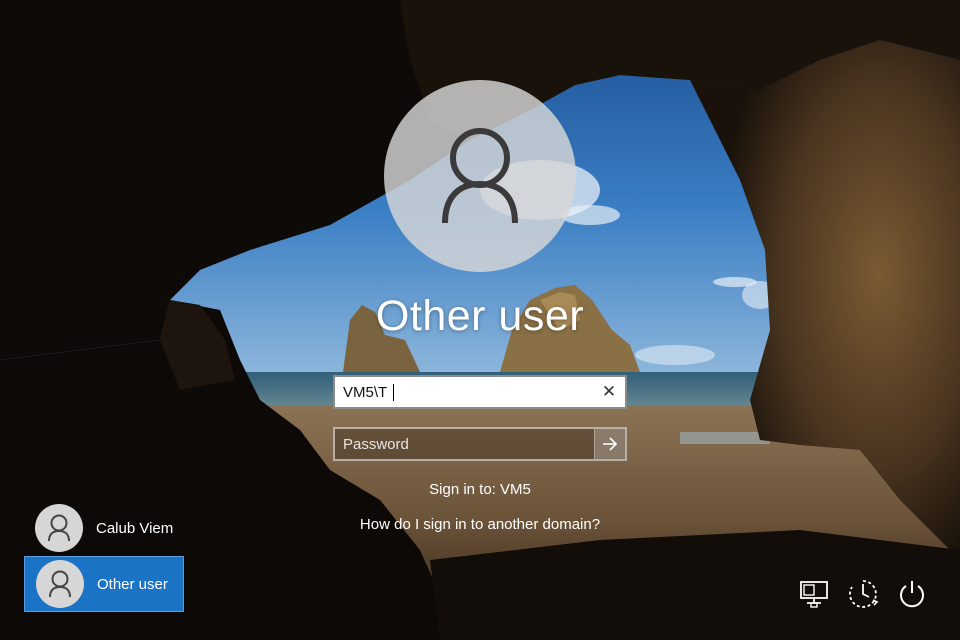  I want to click on sign-in-target-text: Sign in to: VM5, so click(480, 489).